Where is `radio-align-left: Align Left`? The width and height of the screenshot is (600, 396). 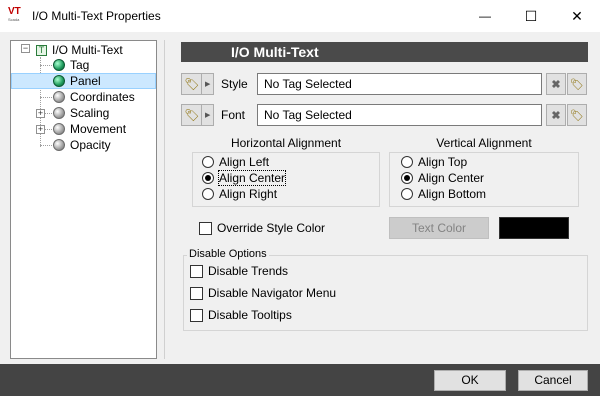 radio-align-left: Align Left is located at coordinates (235, 162).